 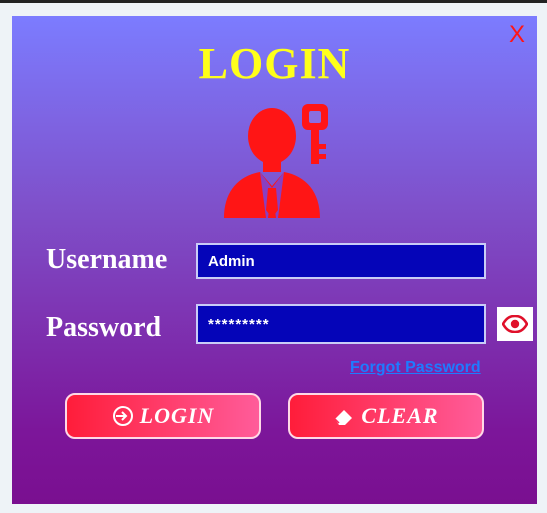 What do you see at coordinates (274, 63) in the screenshot?
I see `page-title: LOGIN` at bounding box center [274, 63].